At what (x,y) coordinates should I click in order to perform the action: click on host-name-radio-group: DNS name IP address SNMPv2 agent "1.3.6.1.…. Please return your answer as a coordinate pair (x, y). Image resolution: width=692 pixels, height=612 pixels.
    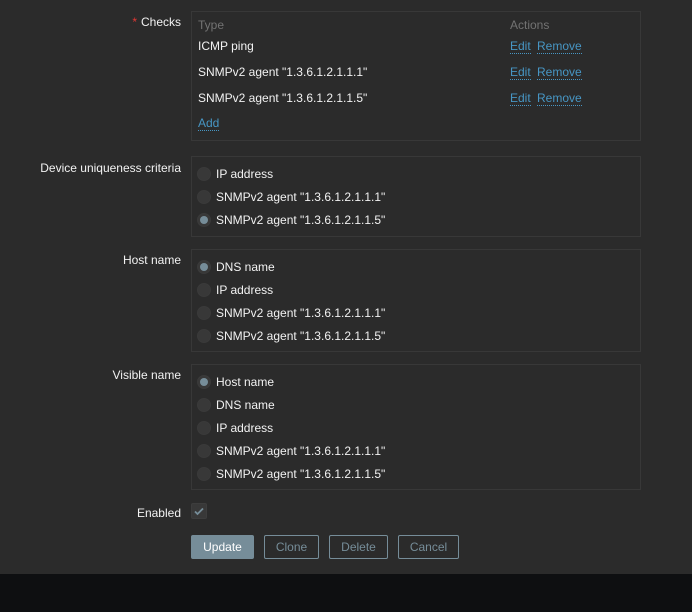
    Looking at the image, I should click on (416, 300).